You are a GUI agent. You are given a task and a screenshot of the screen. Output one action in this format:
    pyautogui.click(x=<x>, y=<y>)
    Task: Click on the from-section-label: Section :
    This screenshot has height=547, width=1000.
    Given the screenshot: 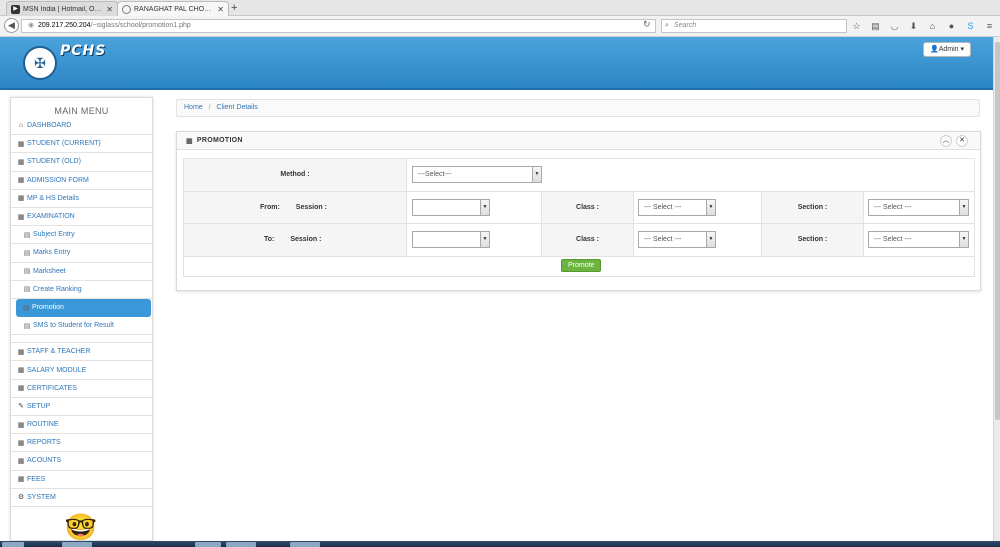 What is the action you would take?
    pyautogui.click(x=812, y=207)
    